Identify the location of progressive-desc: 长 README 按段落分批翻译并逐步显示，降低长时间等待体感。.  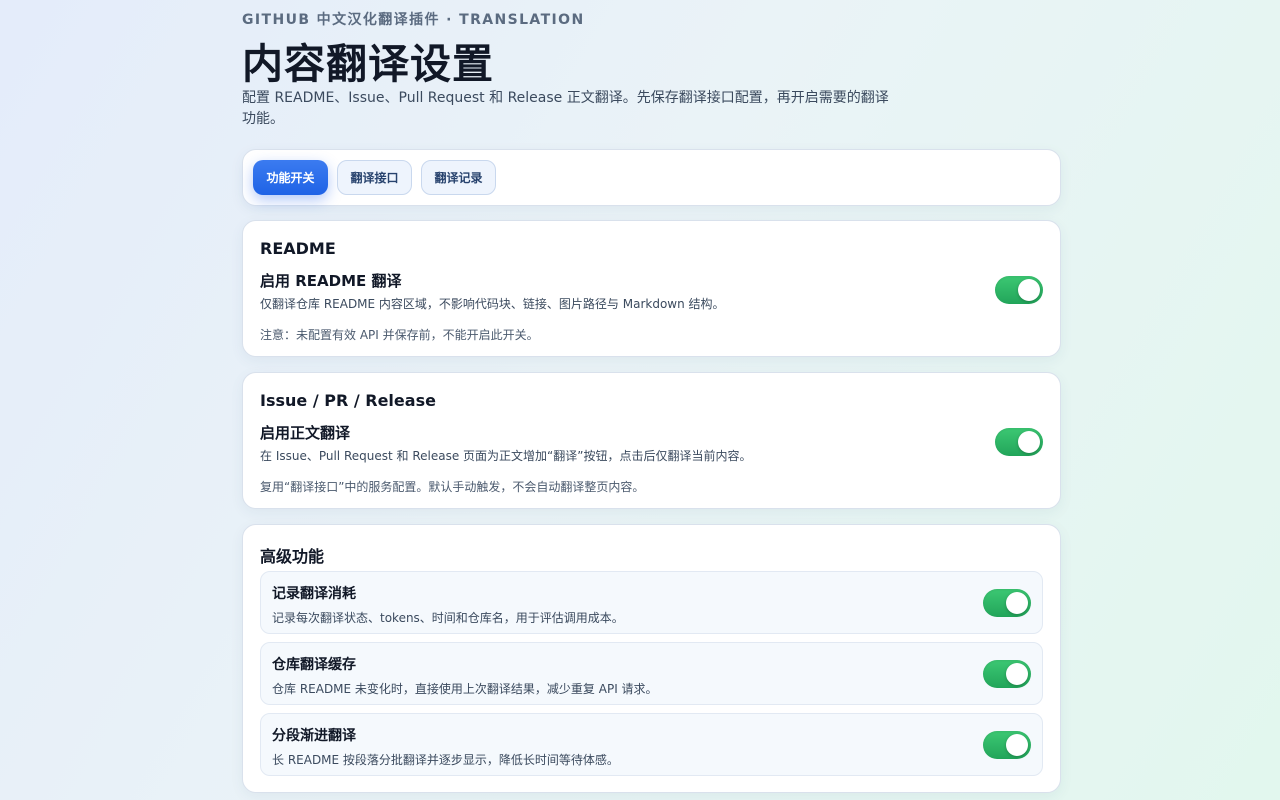
(445, 760).